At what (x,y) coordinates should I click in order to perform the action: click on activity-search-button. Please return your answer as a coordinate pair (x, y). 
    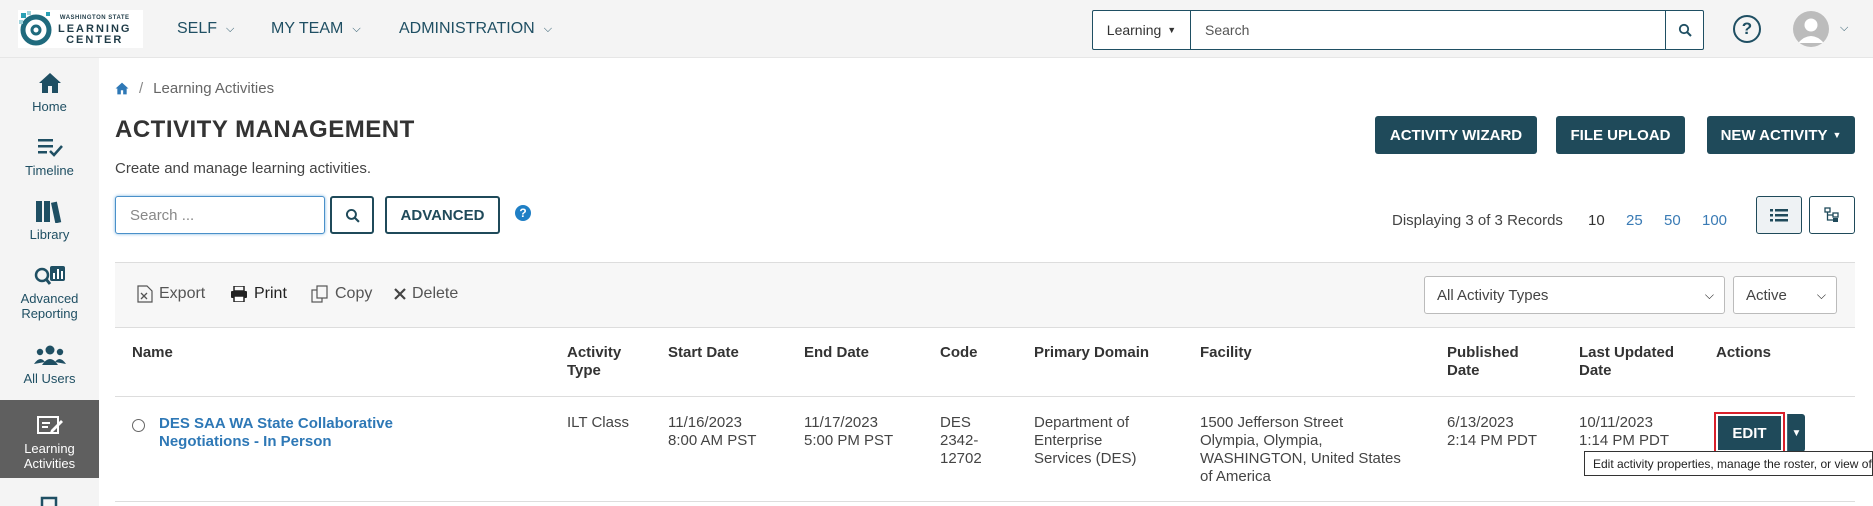
    Looking at the image, I should click on (352, 215).